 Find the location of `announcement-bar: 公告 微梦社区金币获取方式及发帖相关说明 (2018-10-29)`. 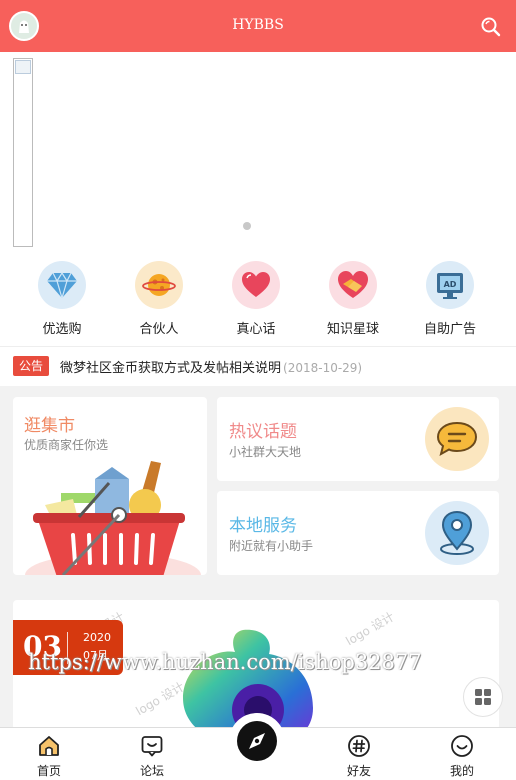

announcement-bar: 公告 微梦社区金币获取方式及发帖相关说明 (2018-10-29) is located at coordinates (258, 366).